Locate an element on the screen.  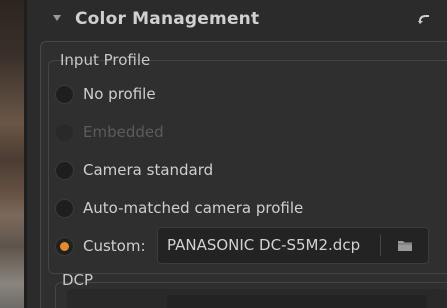
folder-icon is located at coordinates (405, 245).